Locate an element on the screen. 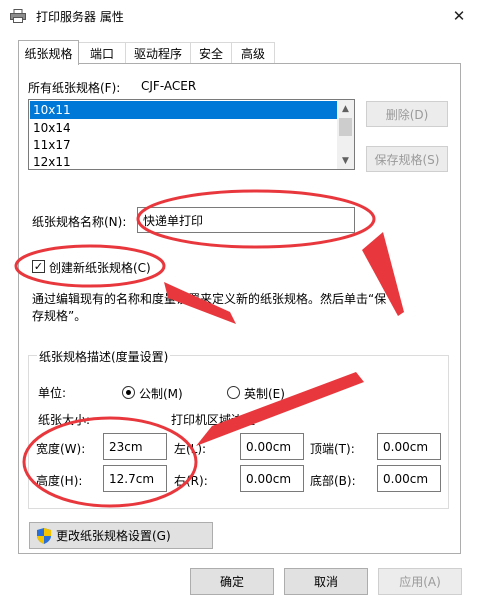 This screenshot has height=614, width=479. vertical-scrollbar: ▲ ▼ is located at coordinates (345, 134).